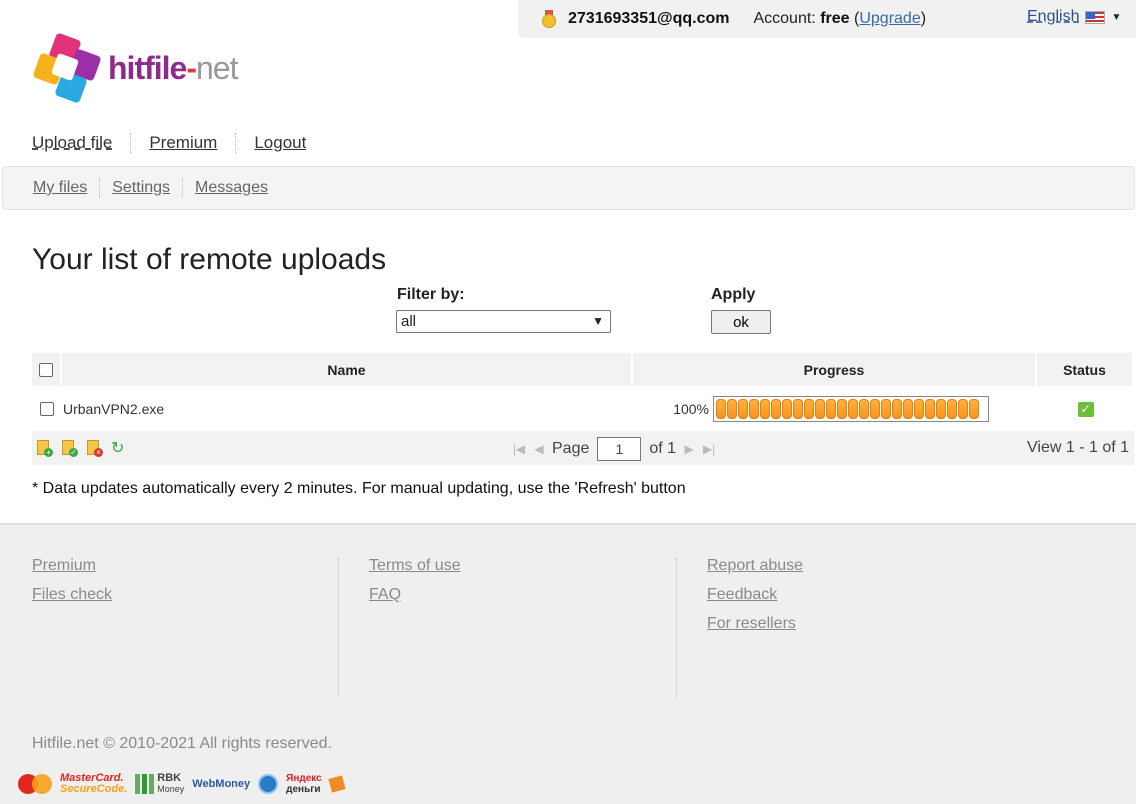  What do you see at coordinates (237, 188) in the screenshot?
I see `nav-messages: Messages` at bounding box center [237, 188].